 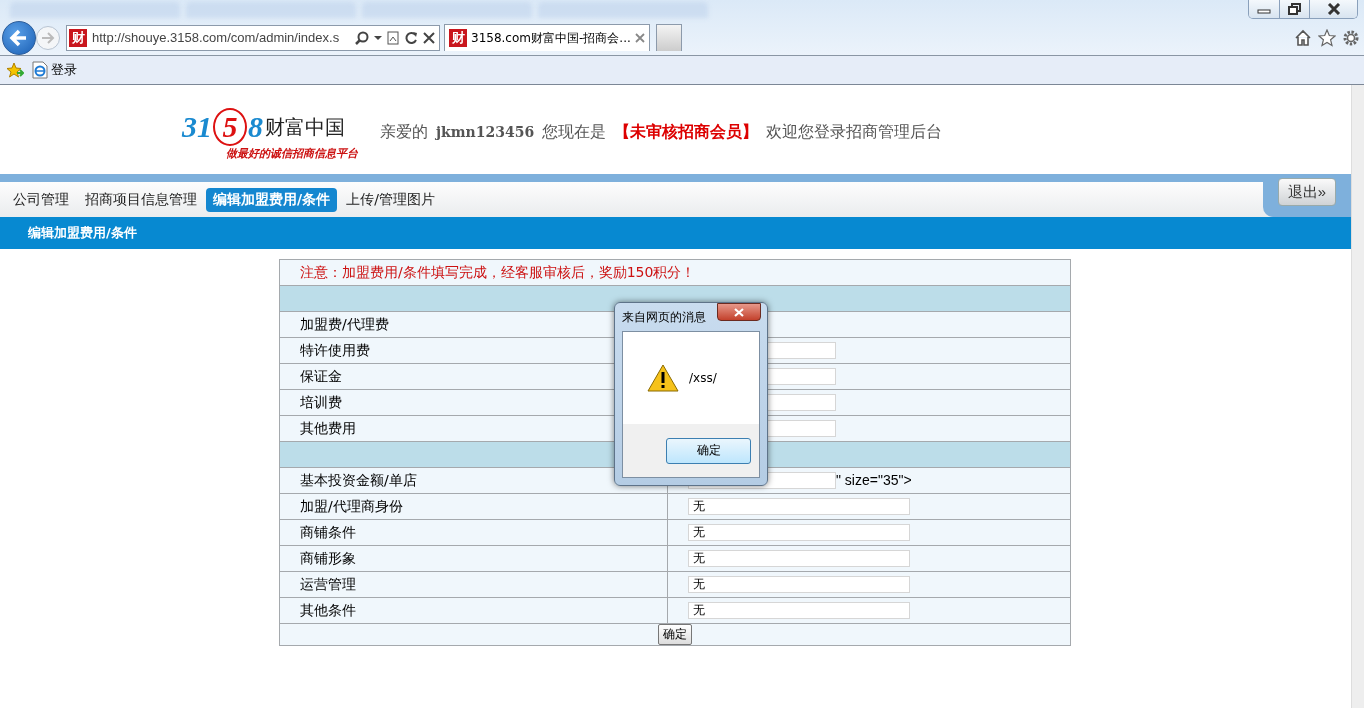 What do you see at coordinates (328, 531) in the screenshot?
I see `field-label: 商铺条件` at bounding box center [328, 531].